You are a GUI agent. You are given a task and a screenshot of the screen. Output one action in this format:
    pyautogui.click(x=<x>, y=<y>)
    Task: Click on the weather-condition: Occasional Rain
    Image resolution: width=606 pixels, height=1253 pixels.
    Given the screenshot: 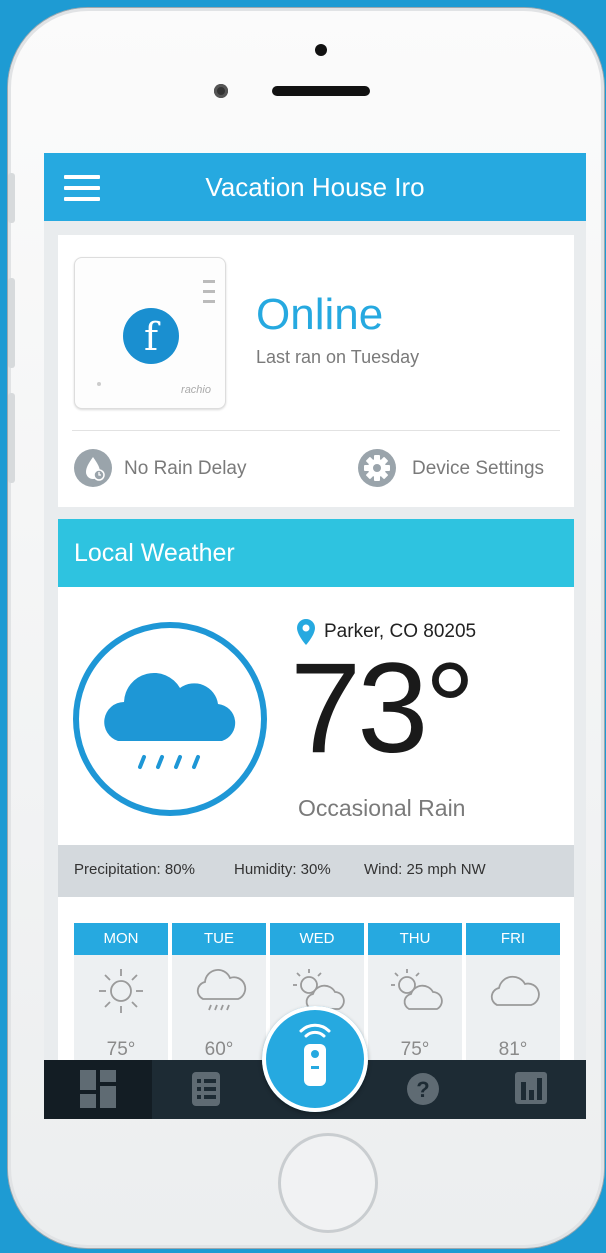 What is the action you would take?
    pyautogui.click(x=382, y=808)
    